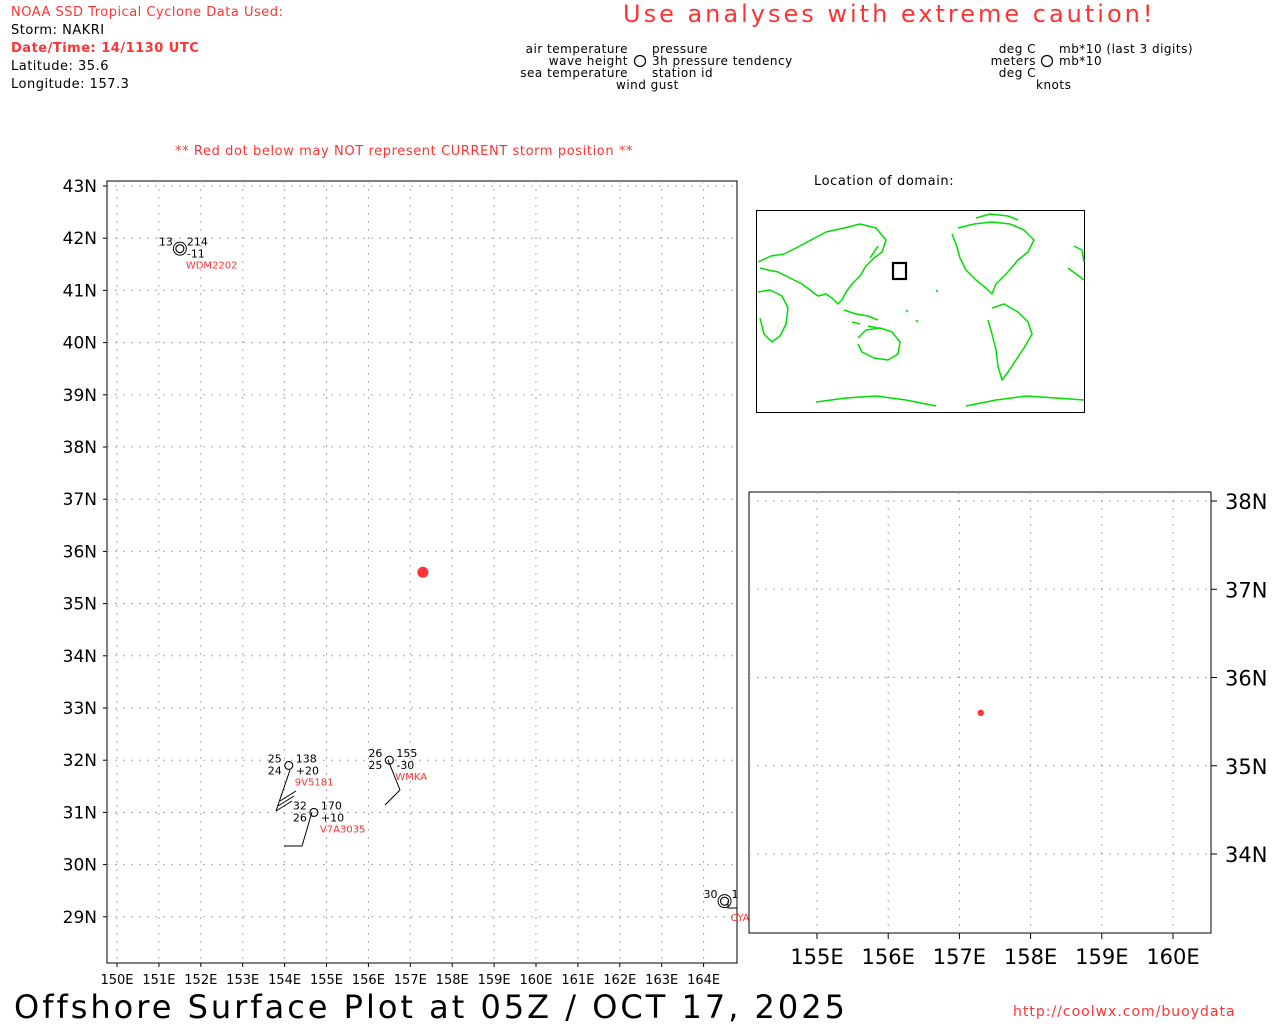  What do you see at coordinates (494, 980) in the screenshot?
I see `lon-label: 159E` at bounding box center [494, 980].